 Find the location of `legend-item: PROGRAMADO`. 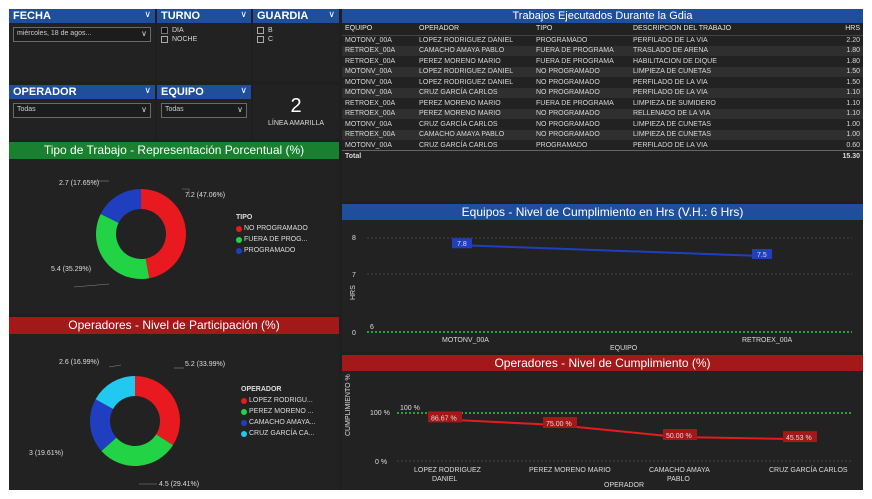

legend-item: PROGRAMADO is located at coordinates (272, 250).